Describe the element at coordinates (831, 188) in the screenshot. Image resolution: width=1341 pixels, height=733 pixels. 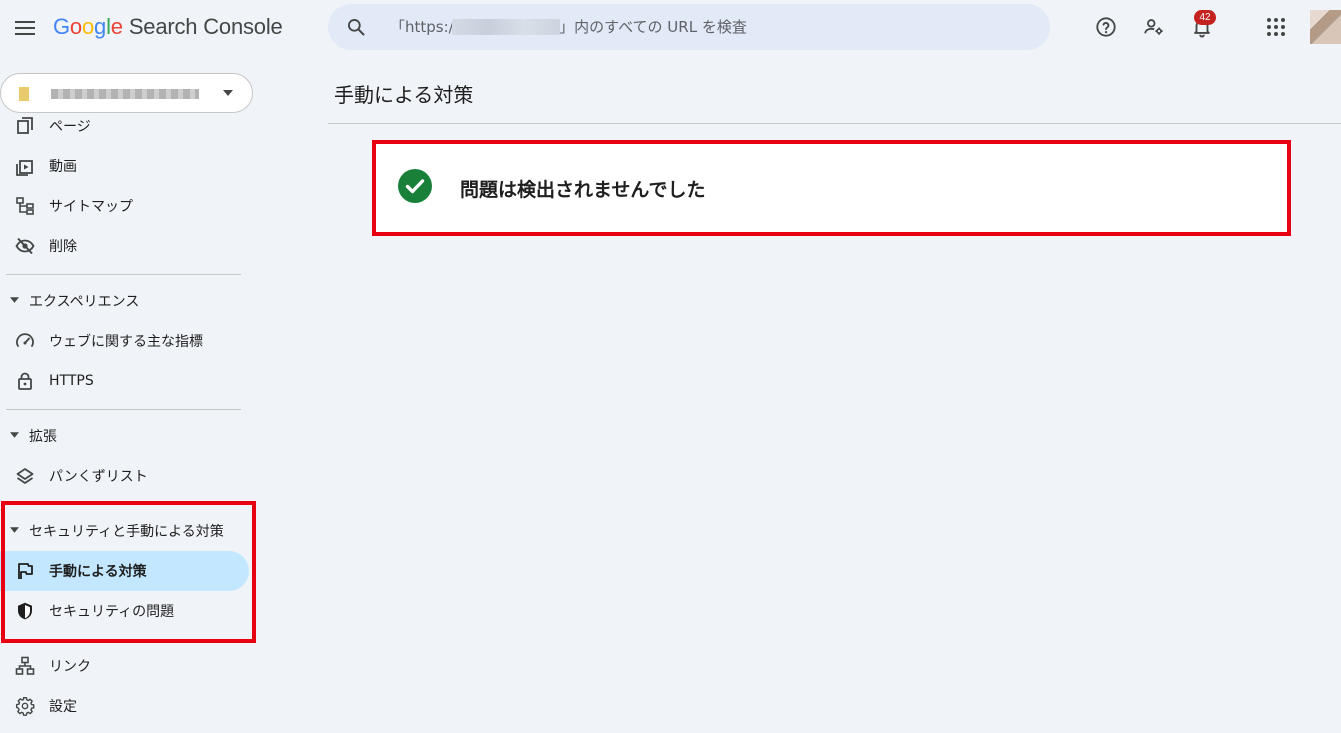
I see `manual-actions-result-card: 問題は検出されませんでした` at that location.